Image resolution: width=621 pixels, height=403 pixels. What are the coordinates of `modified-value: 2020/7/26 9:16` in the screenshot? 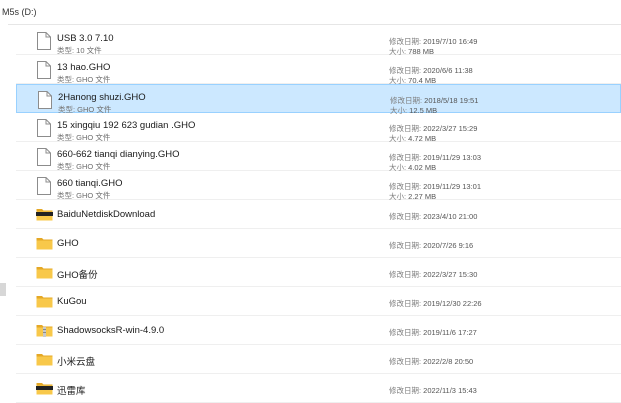 It's located at (448, 245).